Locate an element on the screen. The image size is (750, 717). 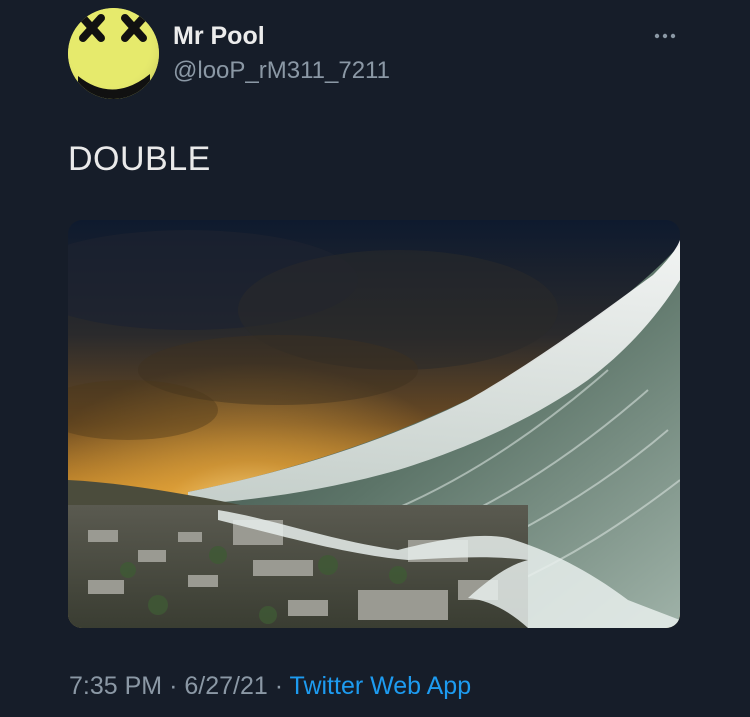
tweet-date: 6/27/21 is located at coordinates (226, 686).